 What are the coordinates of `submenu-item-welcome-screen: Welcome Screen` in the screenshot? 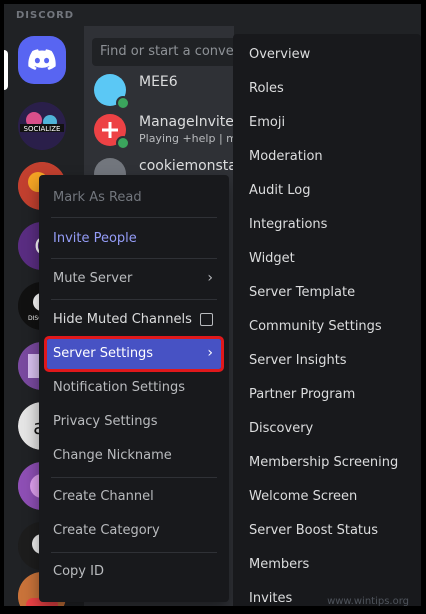 It's located at (327, 497).